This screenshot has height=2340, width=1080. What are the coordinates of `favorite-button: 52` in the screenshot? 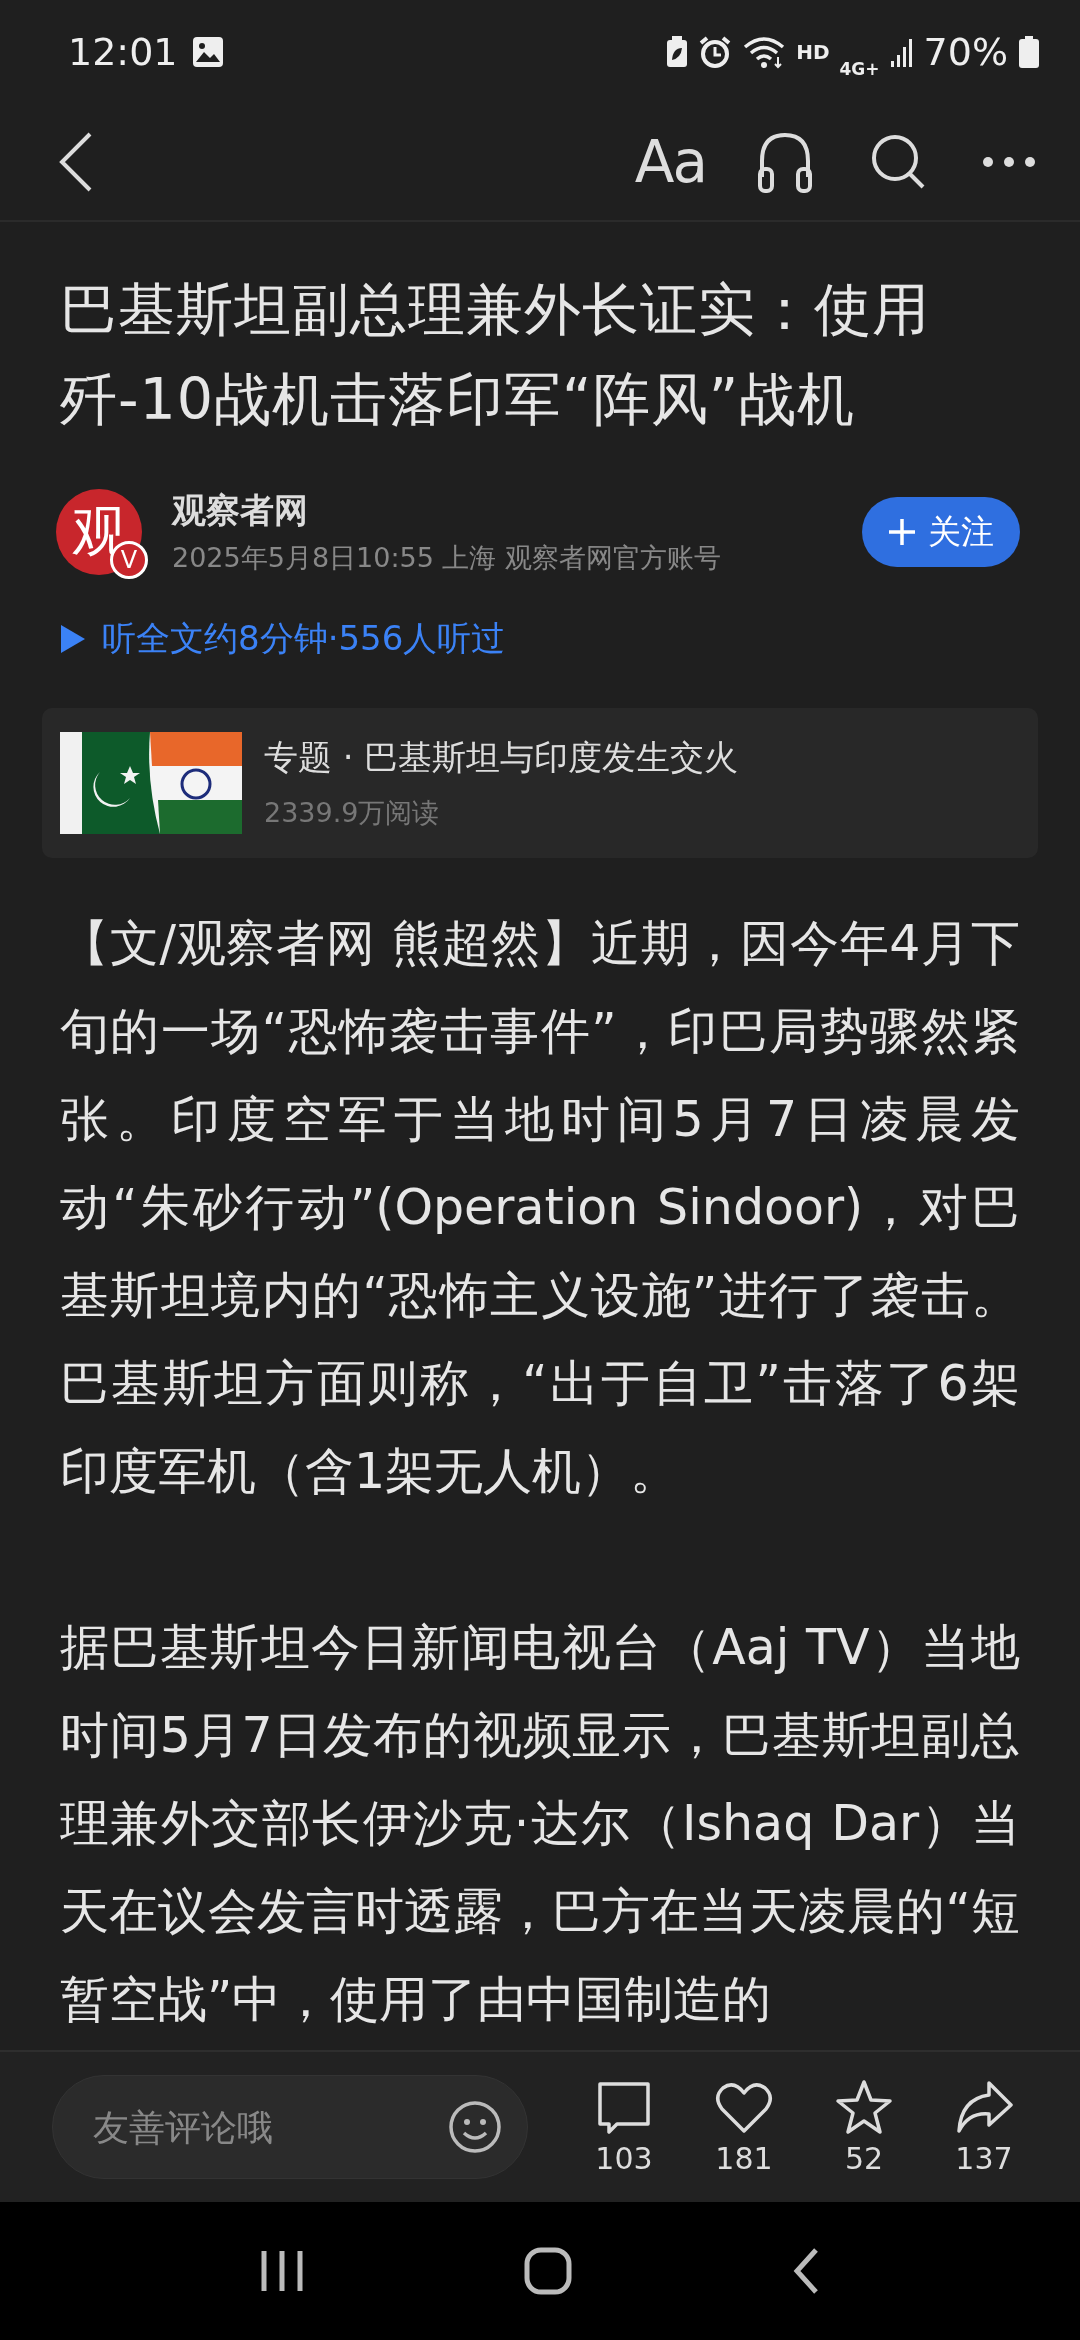 It's located at (864, 2127).